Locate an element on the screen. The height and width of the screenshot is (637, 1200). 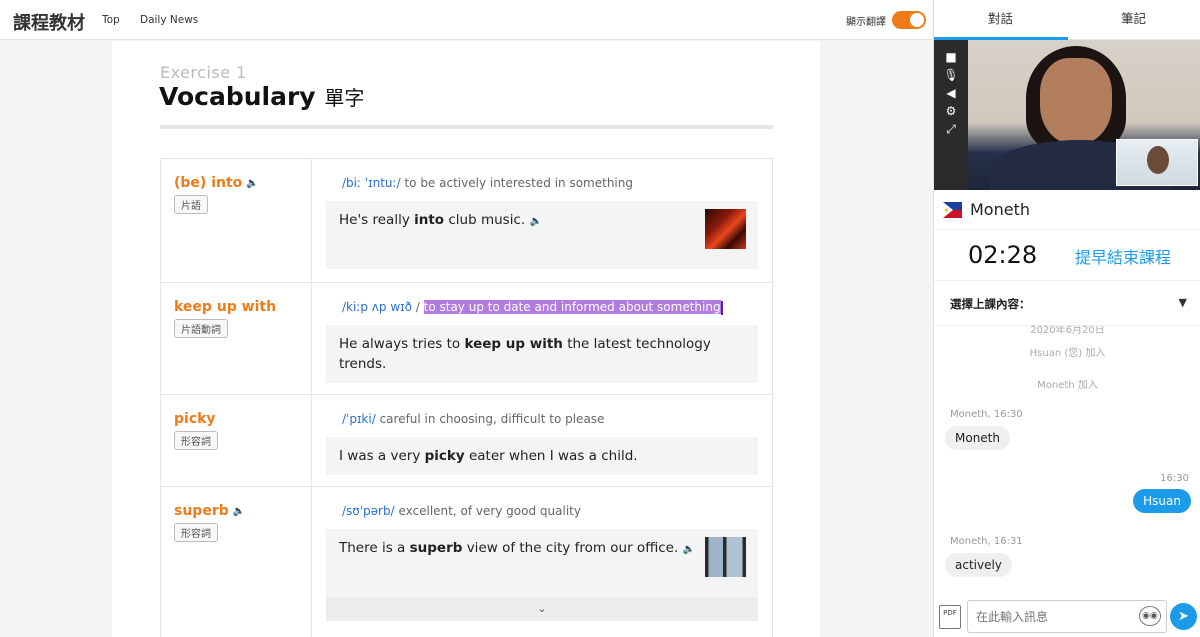
vocab-word-text: superb is located at coordinates (201, 511).